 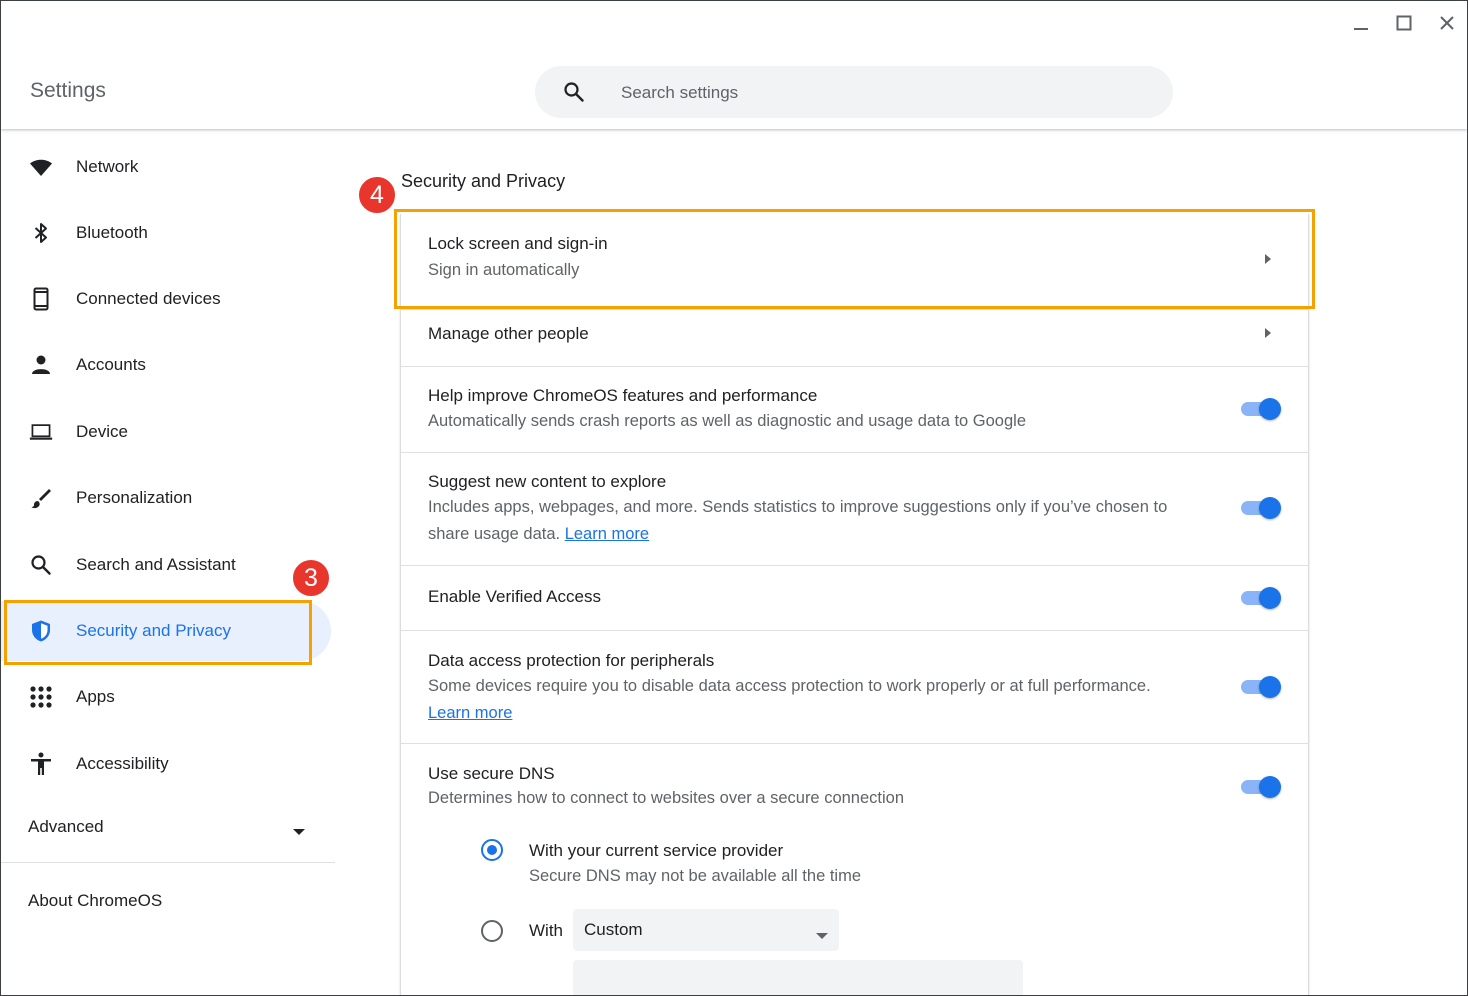 I want to click on row-title: Suggest new content to explore, so click(x=547, y=481).